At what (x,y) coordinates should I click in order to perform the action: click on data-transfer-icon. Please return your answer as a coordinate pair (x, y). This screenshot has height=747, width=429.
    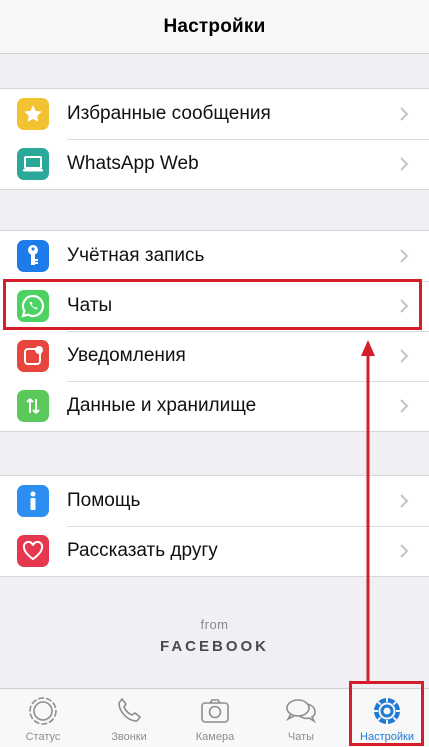
    Looking at the image, I should click on (33, 406).